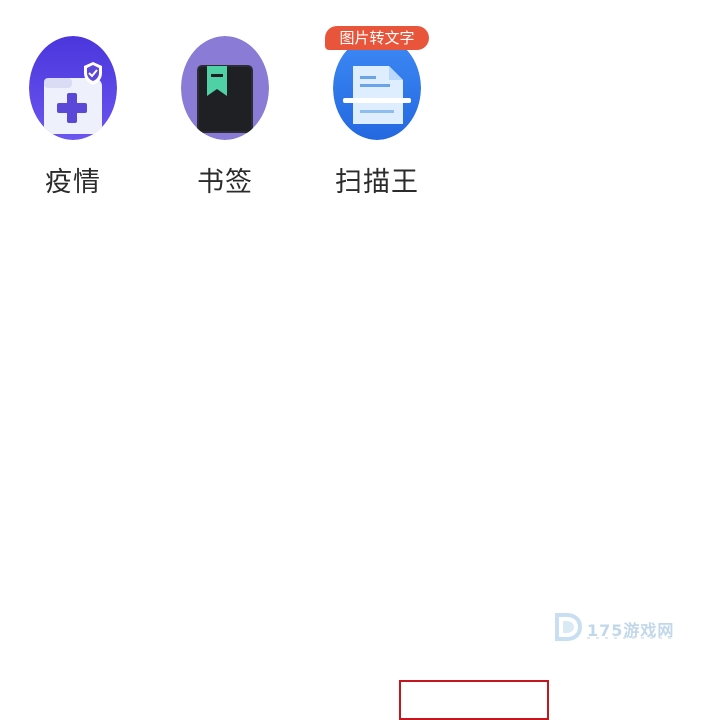  I want to click on document-scan-icon, so click(377, 88).